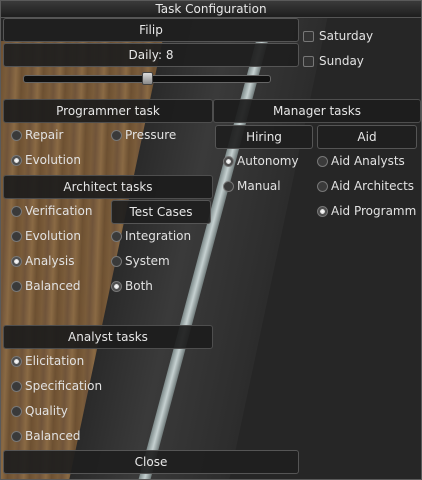 The width and height of the screenshot is (422, 480). I want to click on daily-hours-slider, so click(147, 78).